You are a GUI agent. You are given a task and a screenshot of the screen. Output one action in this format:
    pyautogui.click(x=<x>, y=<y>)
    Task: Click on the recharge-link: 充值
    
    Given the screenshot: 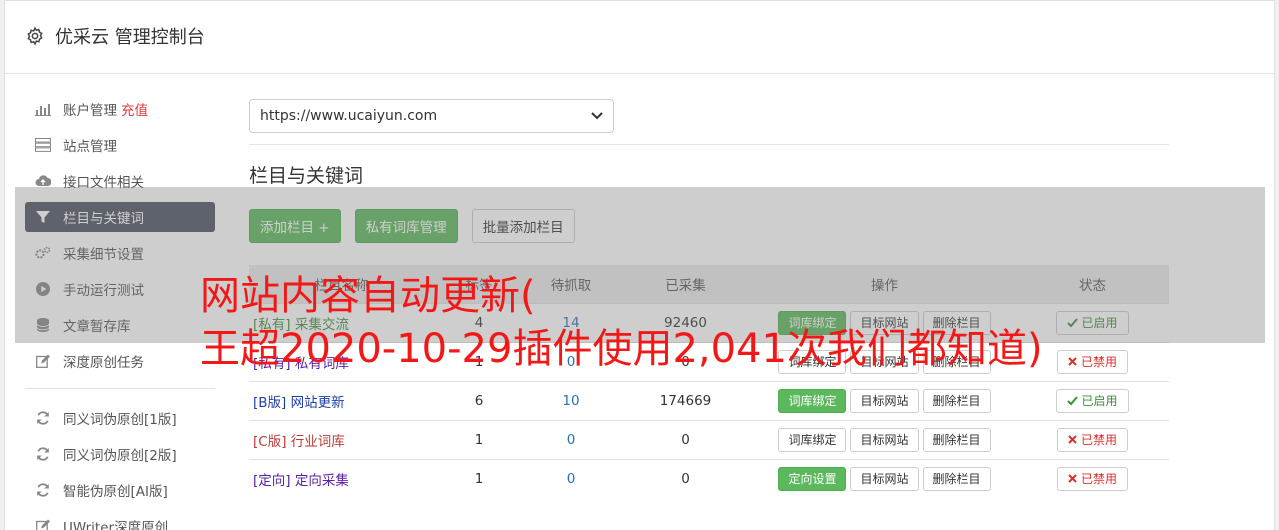 What is the action you would take?
    pyautogui.click(x=134, y=109)
    